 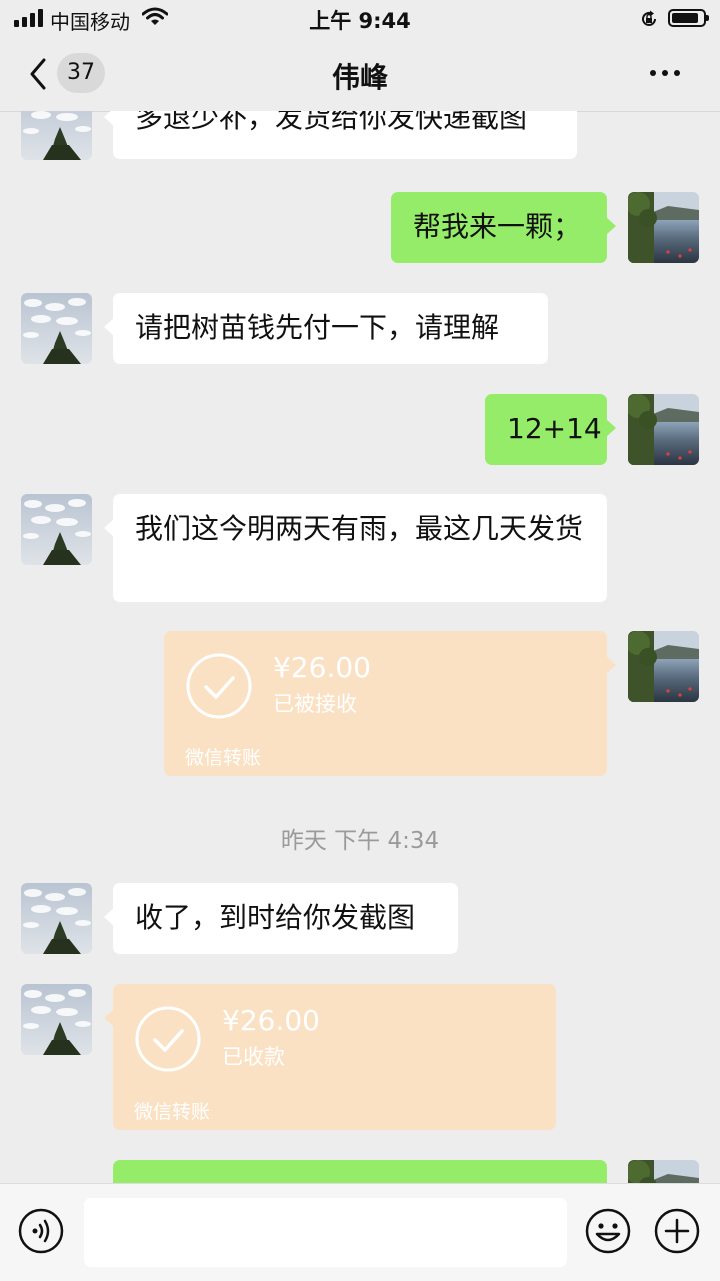 I want to click on battery-icon, so click(x=688, y=18).